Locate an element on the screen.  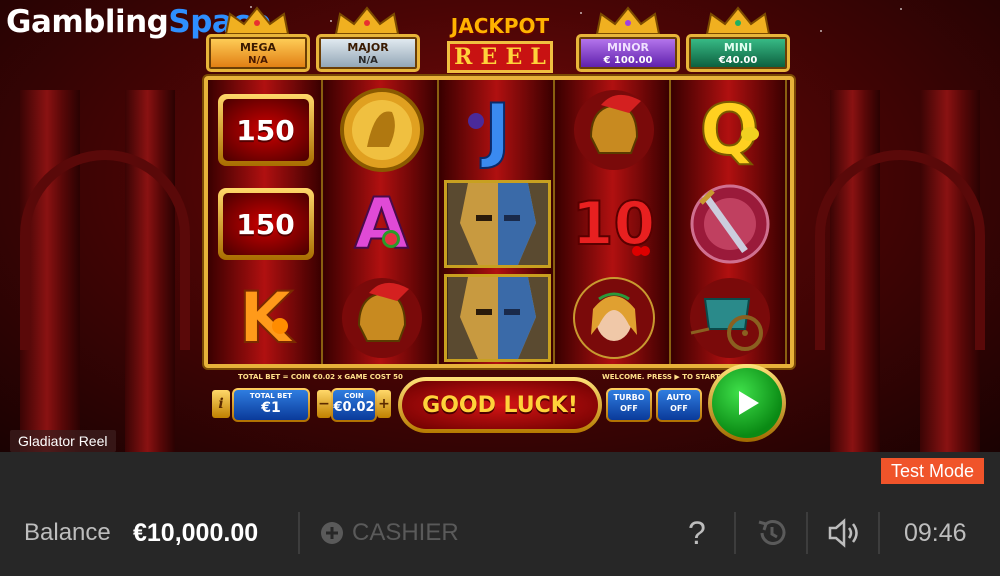
letter-q-symbol: Q is located at coordinates (729, 130).